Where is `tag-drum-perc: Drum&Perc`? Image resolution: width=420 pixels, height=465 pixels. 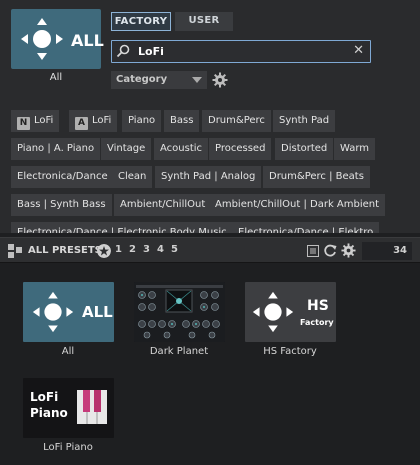
tag-drum-perc: Drum&Perc is located at coordinates (236, 121).